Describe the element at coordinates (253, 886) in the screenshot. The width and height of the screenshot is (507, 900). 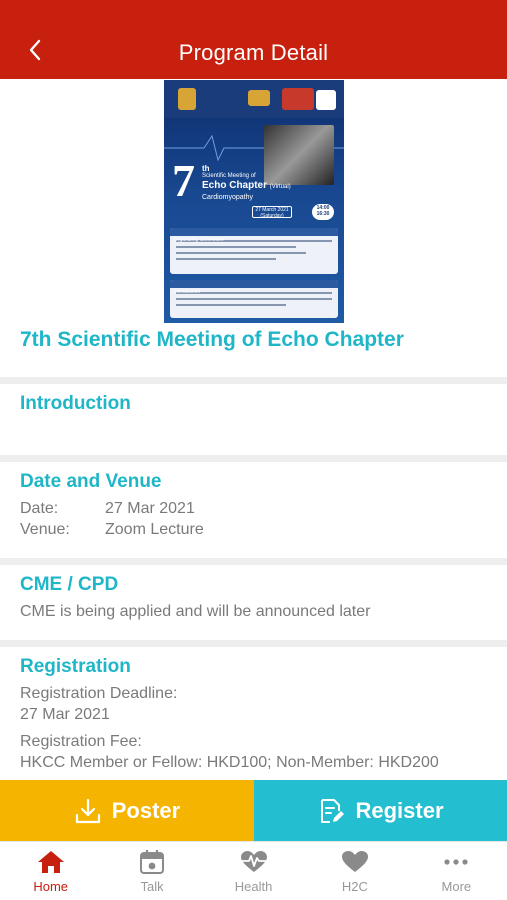
I see `tab-health-label: Health` at that location.